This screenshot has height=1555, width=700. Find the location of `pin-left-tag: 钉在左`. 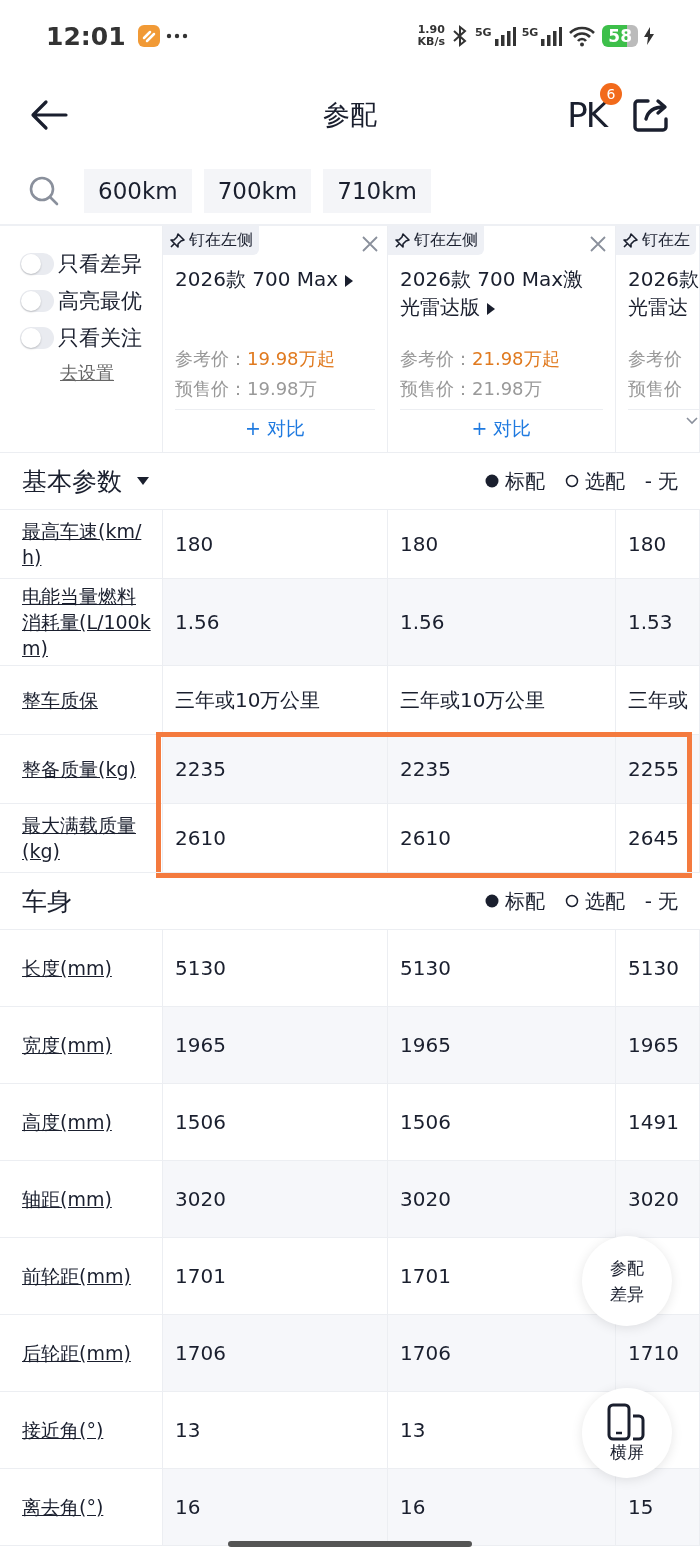

pin-left-tag: 钉在左 is located at coordinates (656, 240).